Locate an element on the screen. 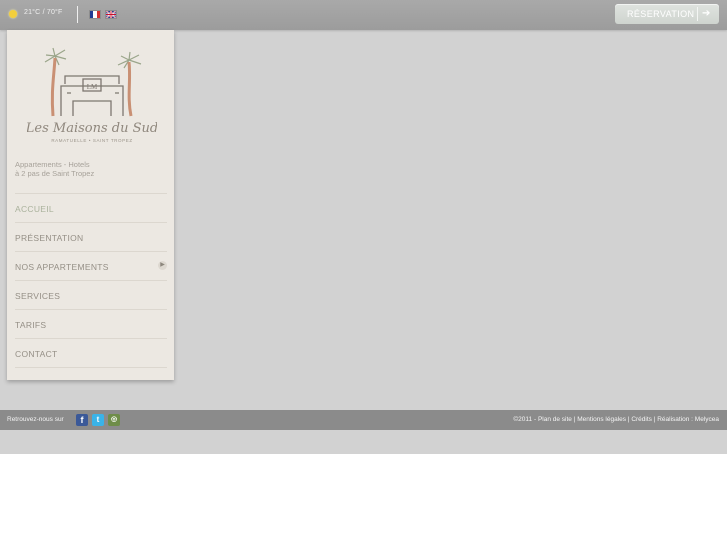 The width and height of the screenshot is (727, 545). chevron-right-icon: ▶ is located at coordinates (162, 265).